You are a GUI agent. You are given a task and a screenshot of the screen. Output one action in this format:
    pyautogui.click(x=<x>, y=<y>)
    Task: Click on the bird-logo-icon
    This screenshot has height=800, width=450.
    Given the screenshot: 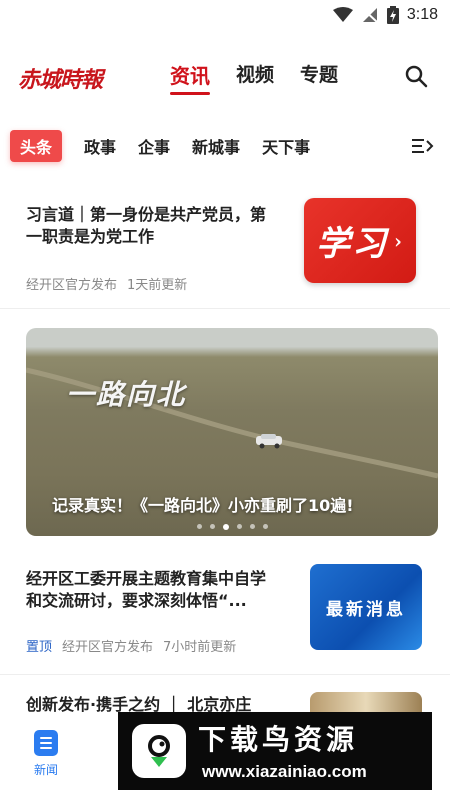 What is the action you would take?
    pyautogui.click(x=159, y=751)
    